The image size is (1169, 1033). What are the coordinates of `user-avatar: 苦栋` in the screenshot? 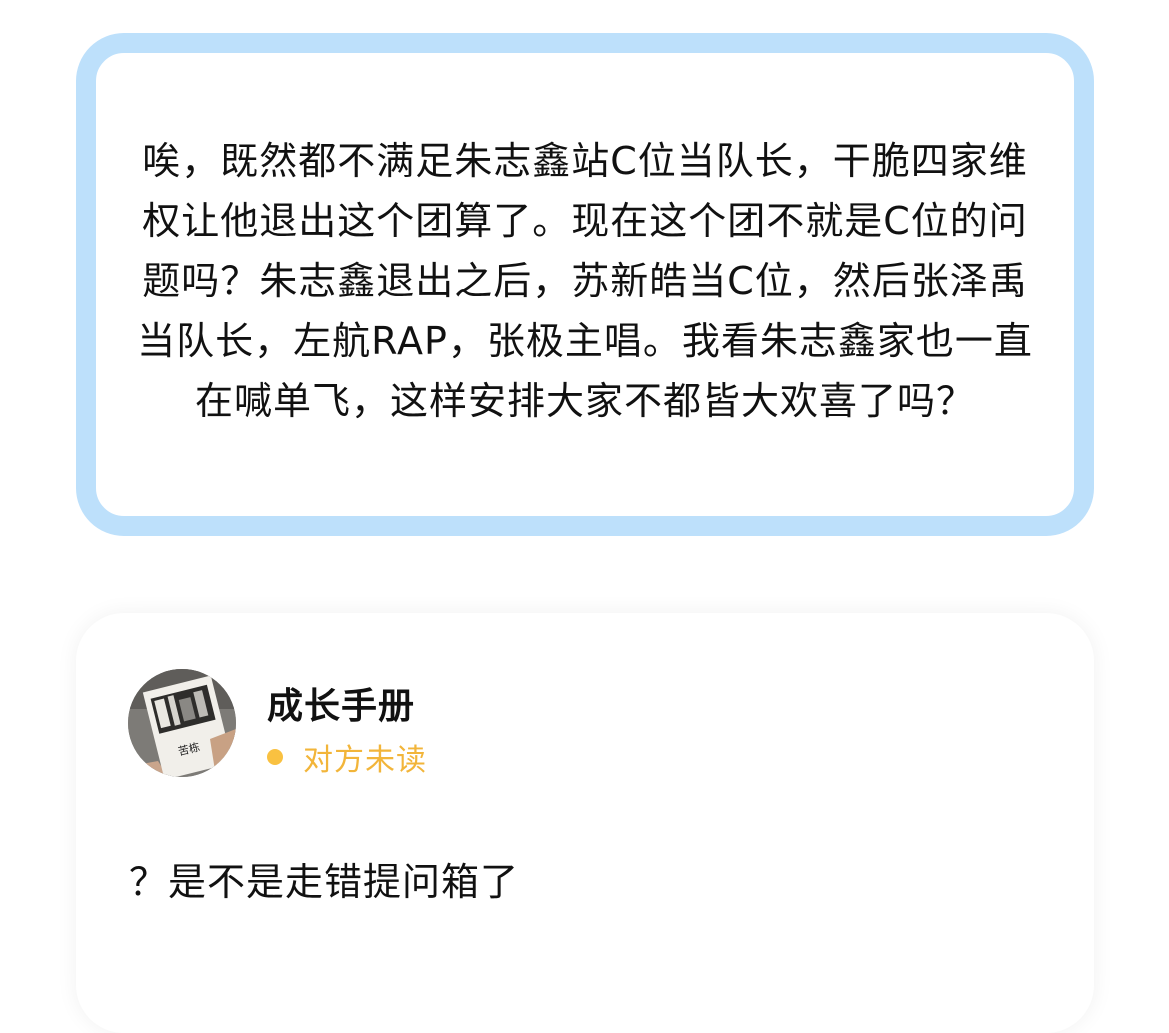 It's located at (182, 723).